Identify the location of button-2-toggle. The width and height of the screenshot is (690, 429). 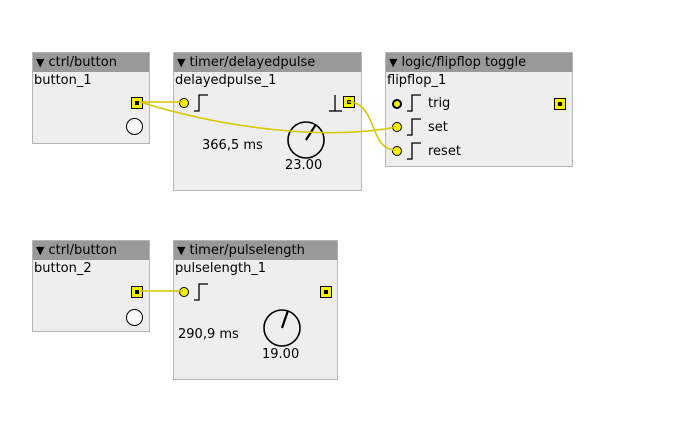
(134, 317).